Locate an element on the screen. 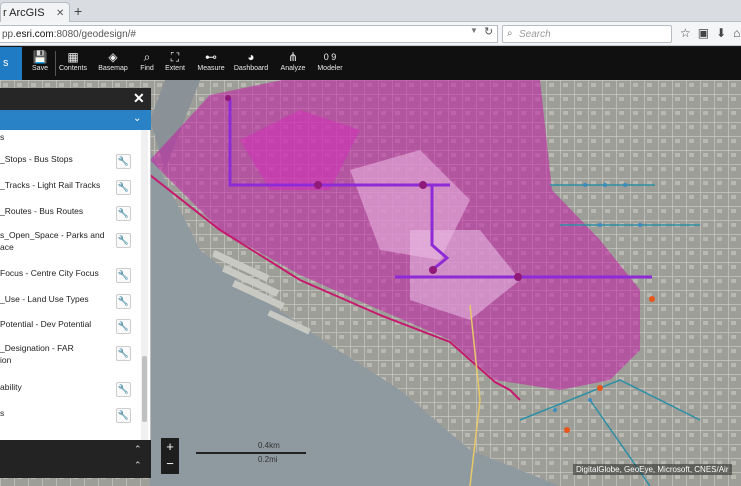  layer-label: ability is located at coordinates (11, 387).